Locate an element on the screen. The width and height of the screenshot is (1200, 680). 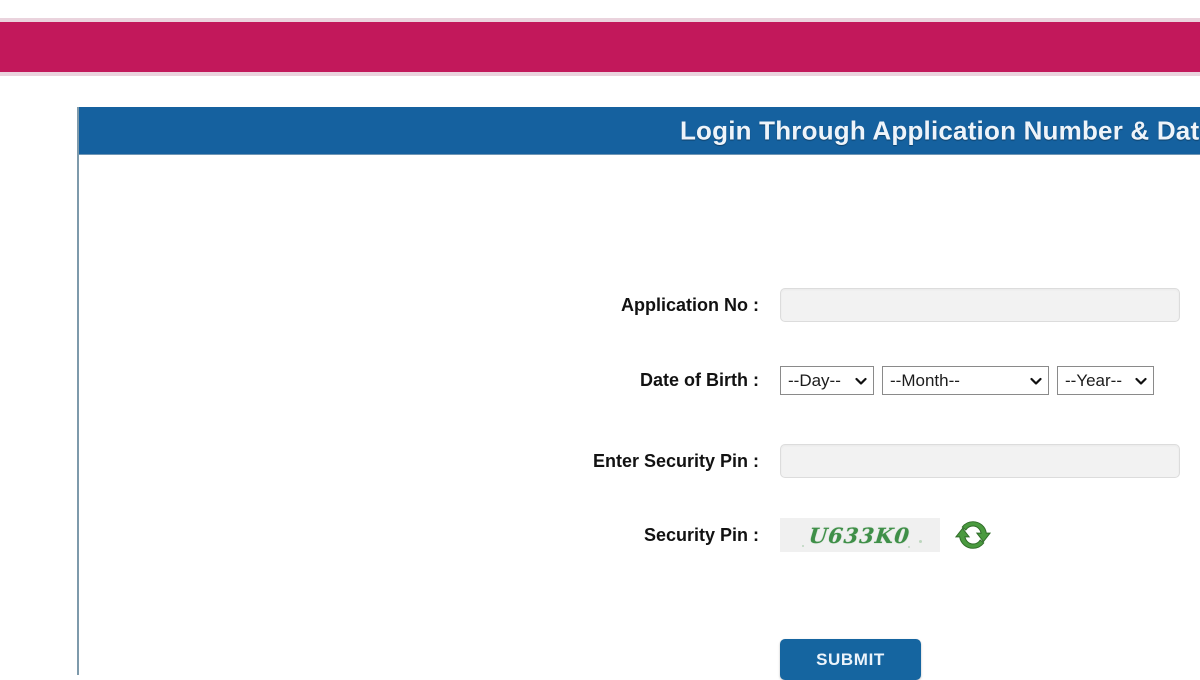
top-banner is located at coordinates (600, 47).